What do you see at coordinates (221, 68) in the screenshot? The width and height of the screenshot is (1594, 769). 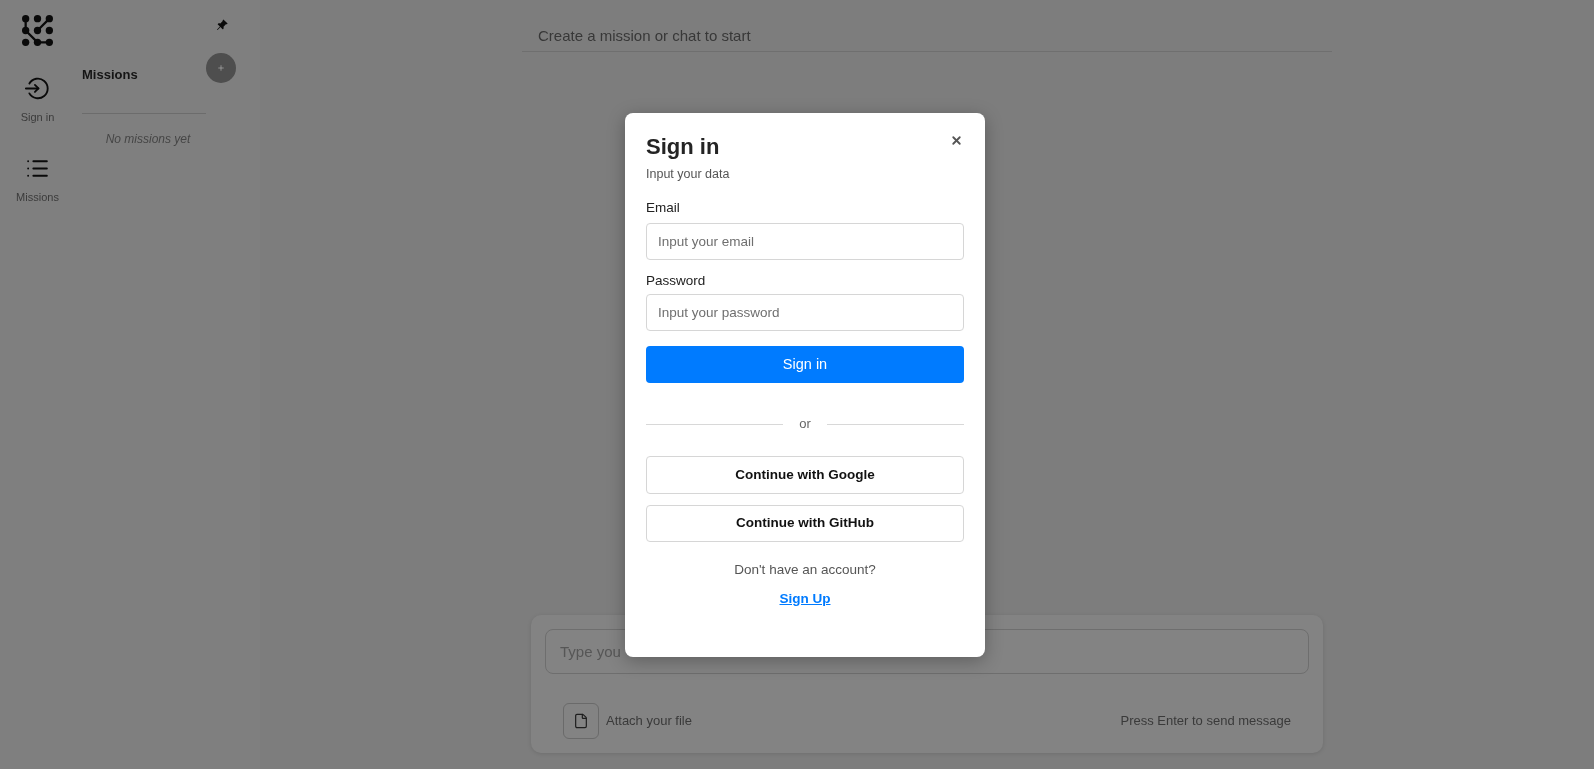 I see `plus-icon` at bounding box center [221, 68].